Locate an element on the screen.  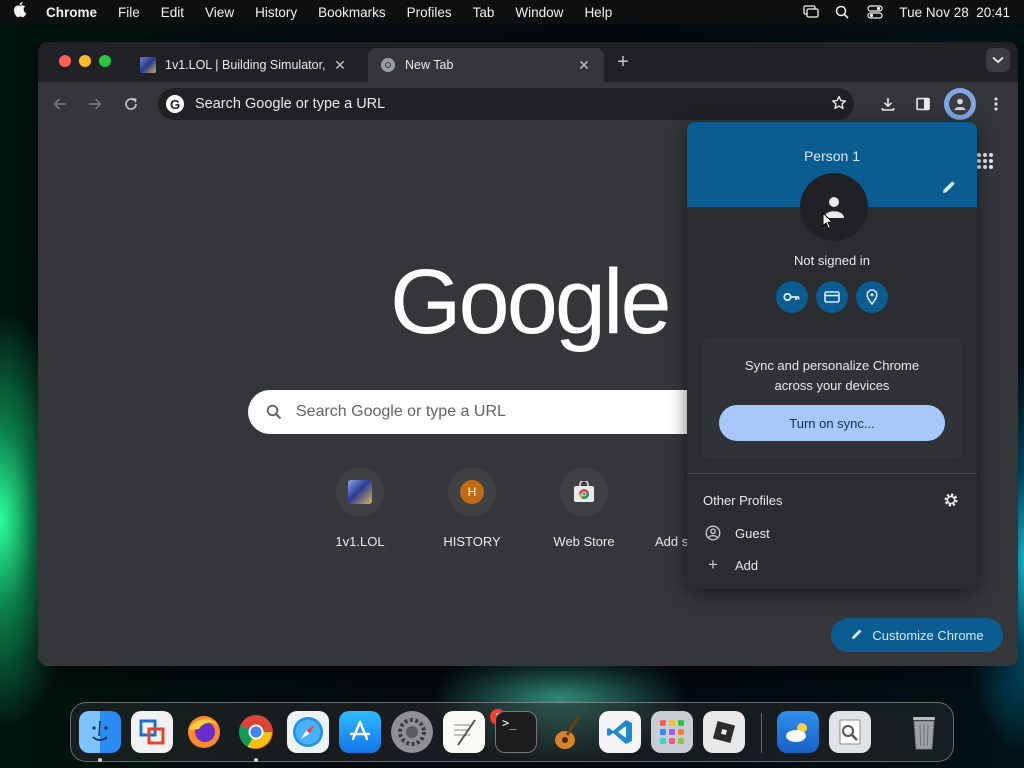
guest-label: Guest is located at coordinates (752, 533).